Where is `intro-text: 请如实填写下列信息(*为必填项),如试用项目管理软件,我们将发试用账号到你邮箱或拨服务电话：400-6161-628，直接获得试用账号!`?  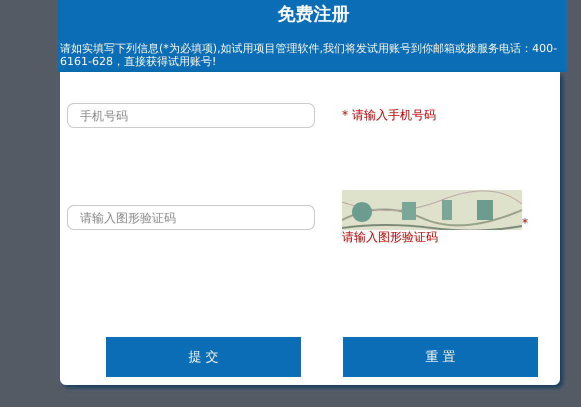 intro-text: 请如实填写下列信息(*为必填项),如试用项目管理软件,我们将发试用账号到你邮箱或拨服务电话：400-6161-628，直接获得试用账号! is located at coordinates (309, 55).